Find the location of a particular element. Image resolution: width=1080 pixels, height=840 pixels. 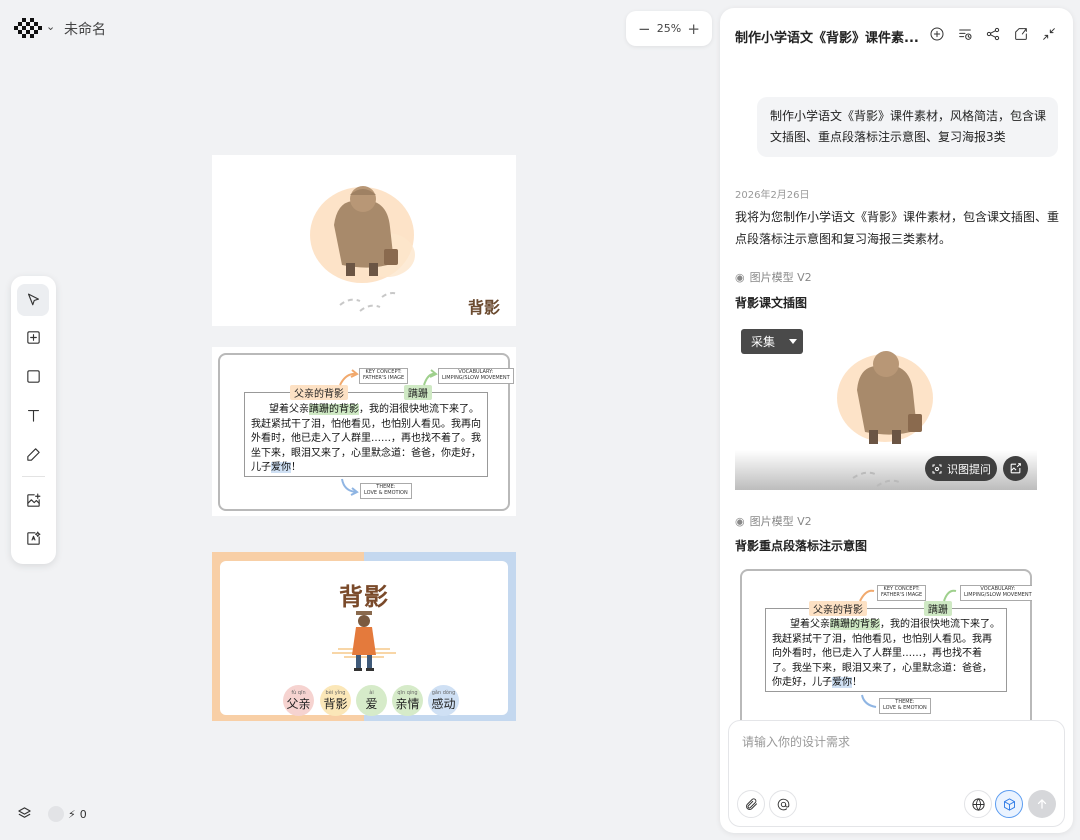

poster-title: 背影 is located at coordinates (364, 597).